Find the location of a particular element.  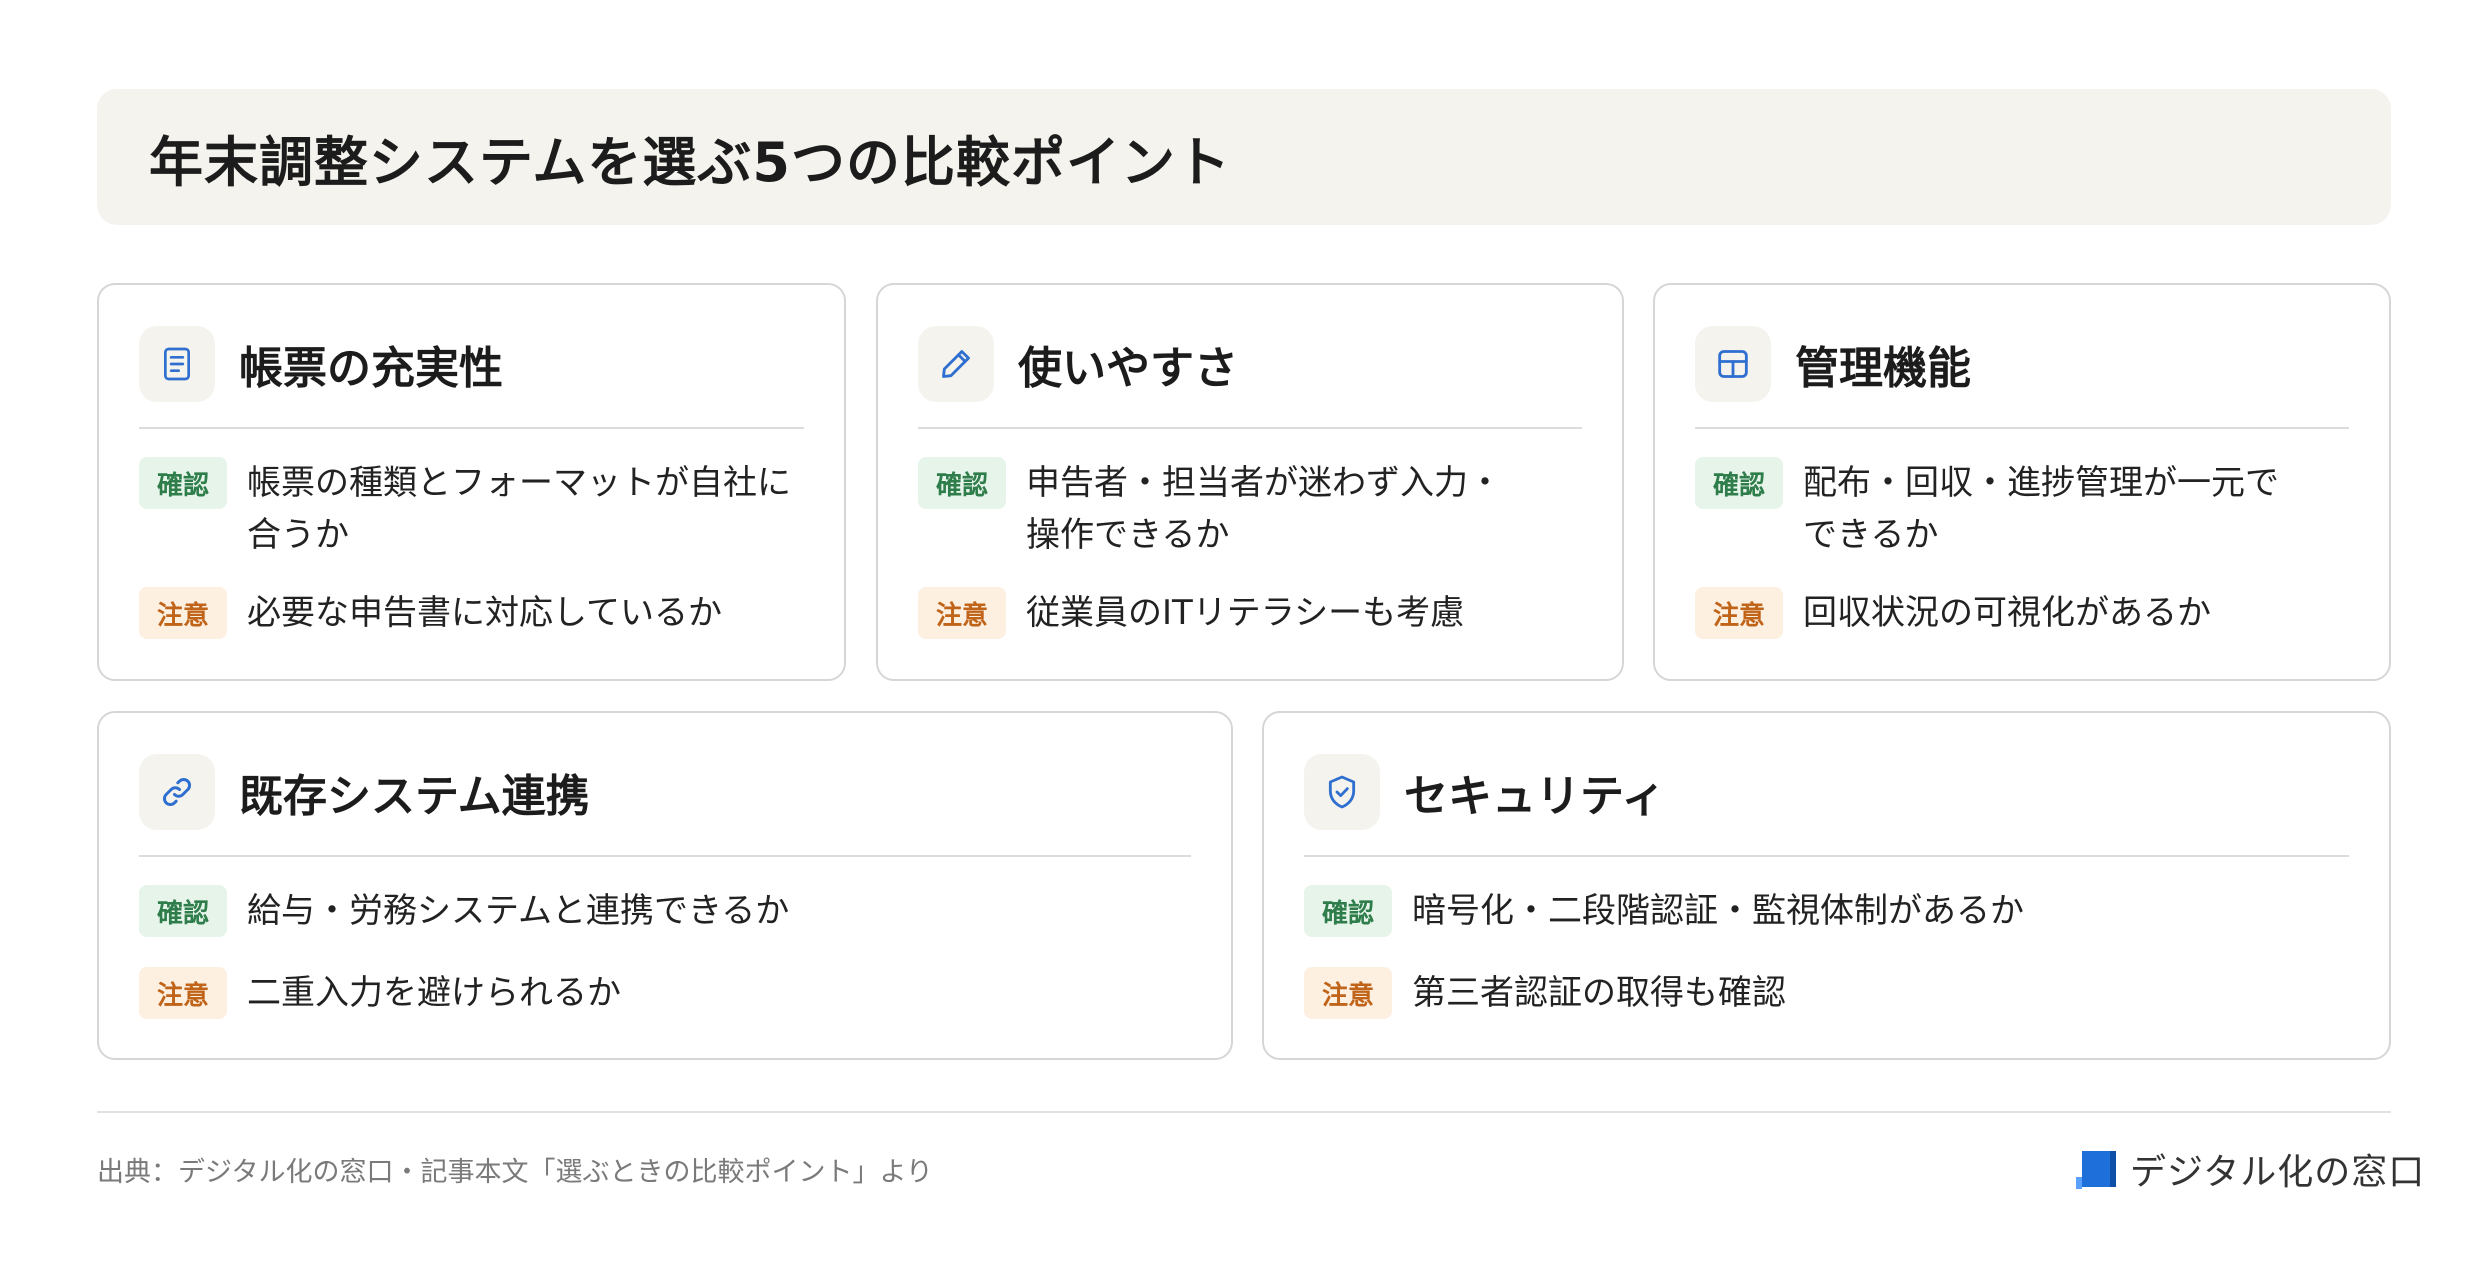

check-row: 確認 暗号化・二段階認証・監視体制があるか is located at coordinates (1826, 911).